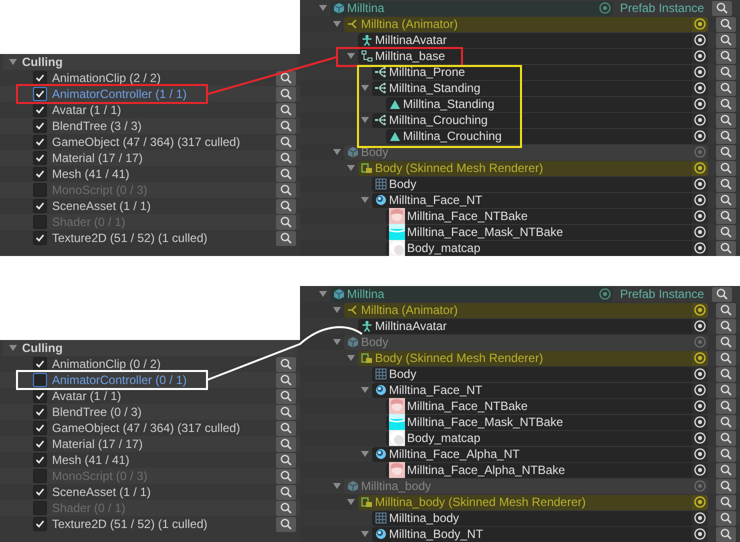  I want to click on tree-item: Milltina_Face_Alpha_NTBake, so click(547, 470).